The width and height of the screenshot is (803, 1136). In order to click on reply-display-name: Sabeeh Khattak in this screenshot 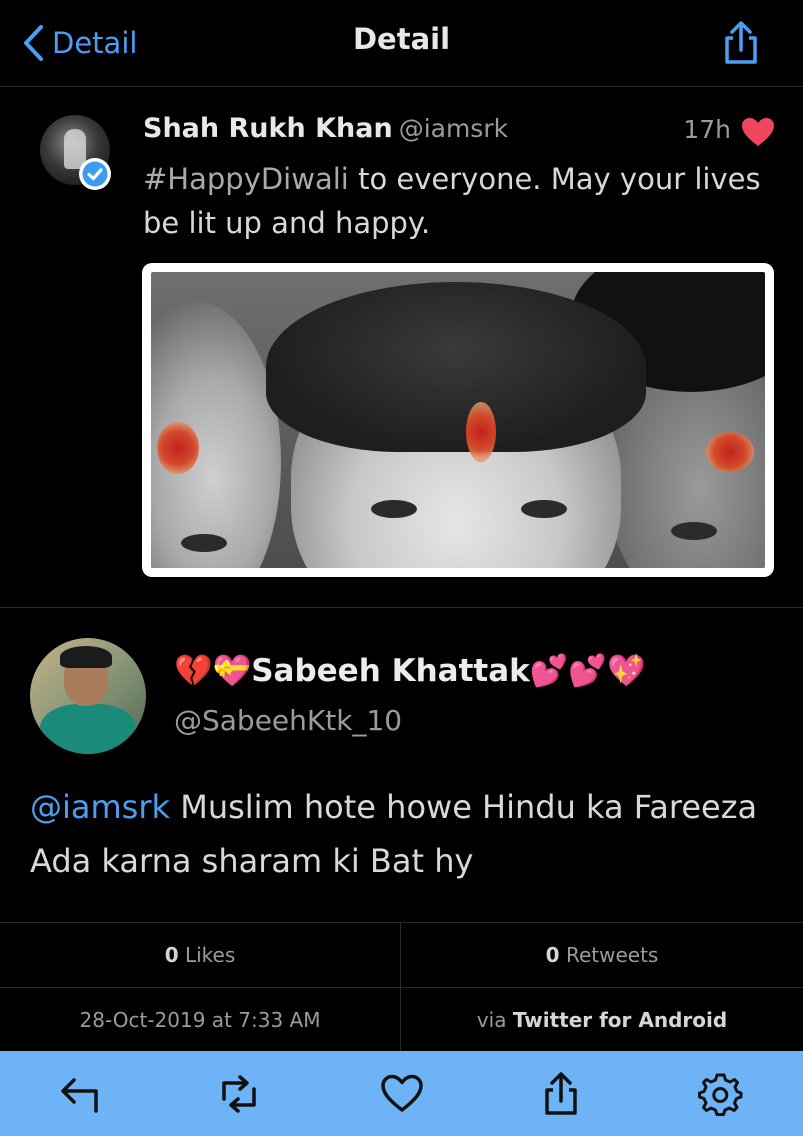, I will do `click(390, 670)`.